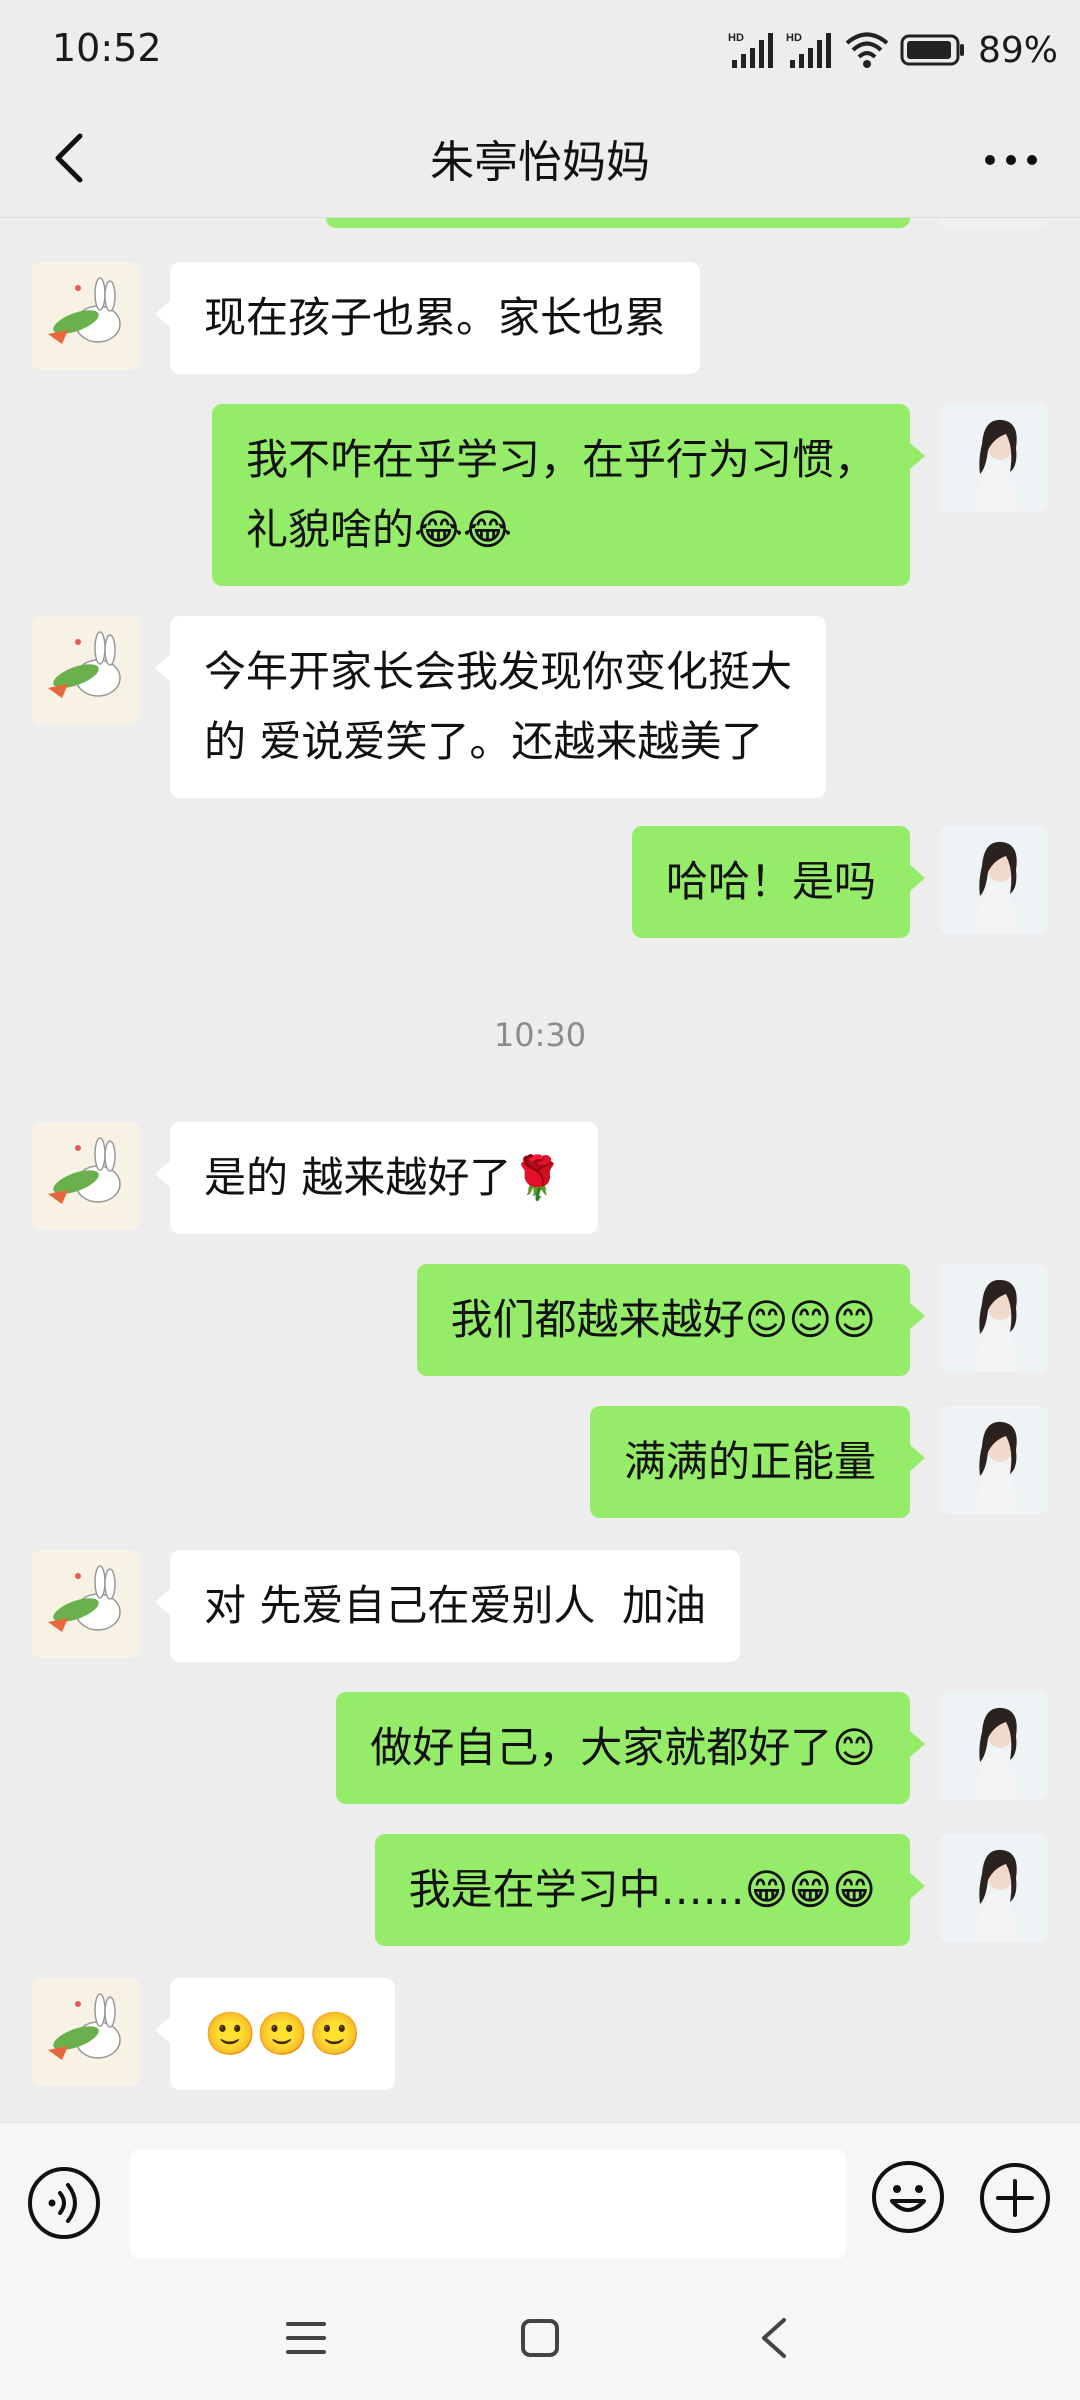 This screenshot has height=2400, width=1080. Describe the element at coordinates (107, 48) in the screenshot. I see `status-time: 10:52` at that location.